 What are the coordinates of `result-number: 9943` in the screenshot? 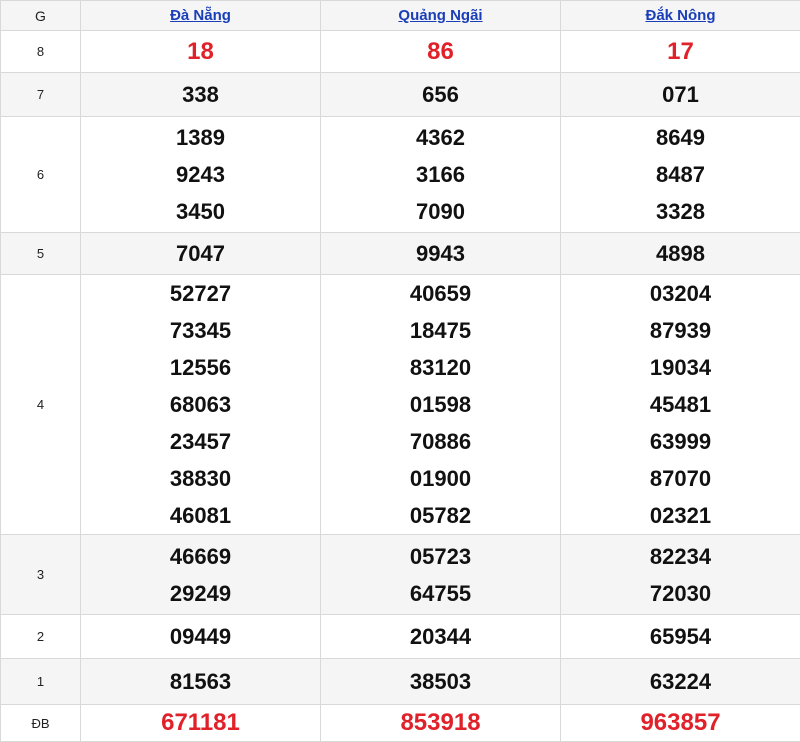 It's located at (440, 253).